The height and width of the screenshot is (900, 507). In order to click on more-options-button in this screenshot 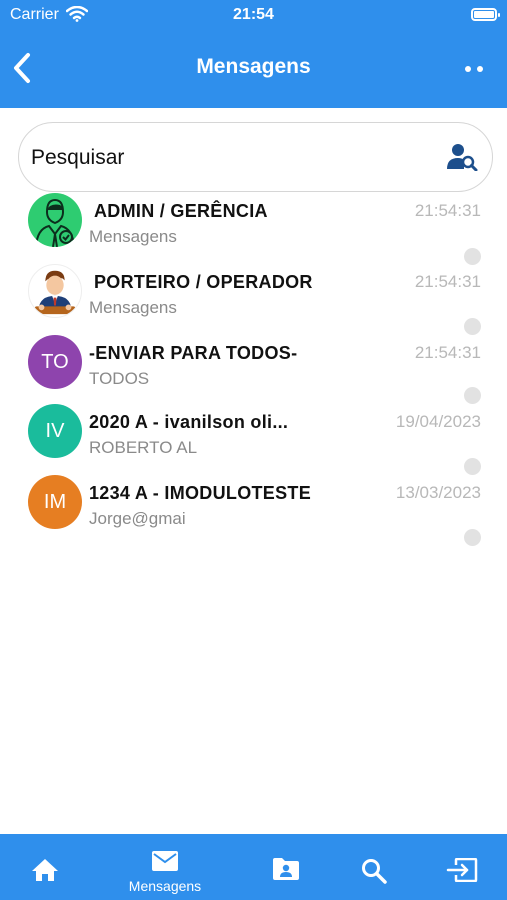, I will do `click(475, 69)`.